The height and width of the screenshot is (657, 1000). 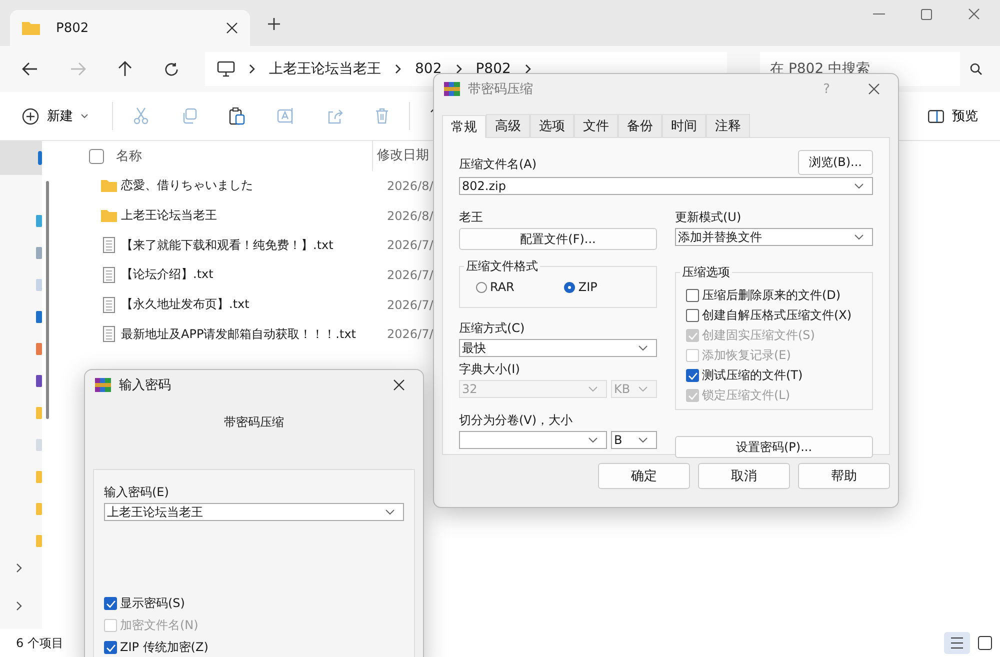 I want to click on scissors-icon, so click(x=141, y=116).